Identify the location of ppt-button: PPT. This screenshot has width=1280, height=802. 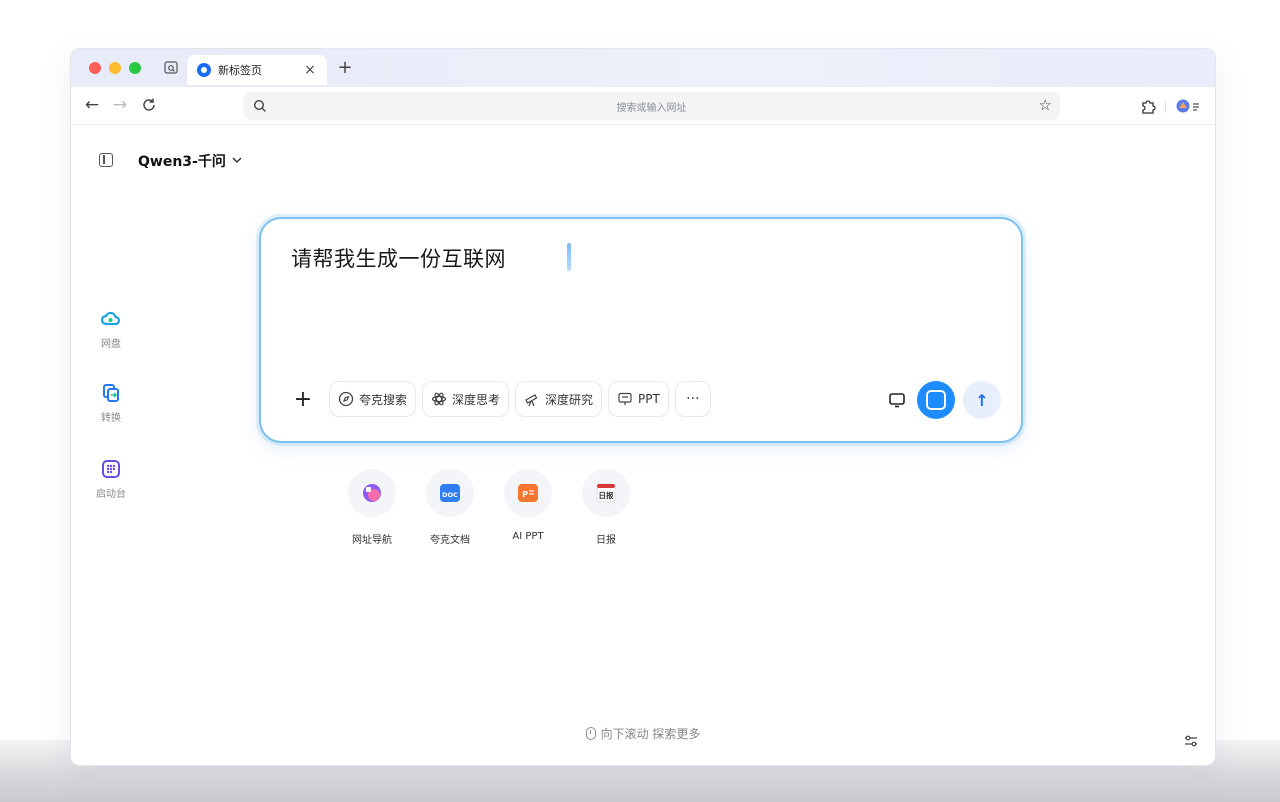
(638, 399).